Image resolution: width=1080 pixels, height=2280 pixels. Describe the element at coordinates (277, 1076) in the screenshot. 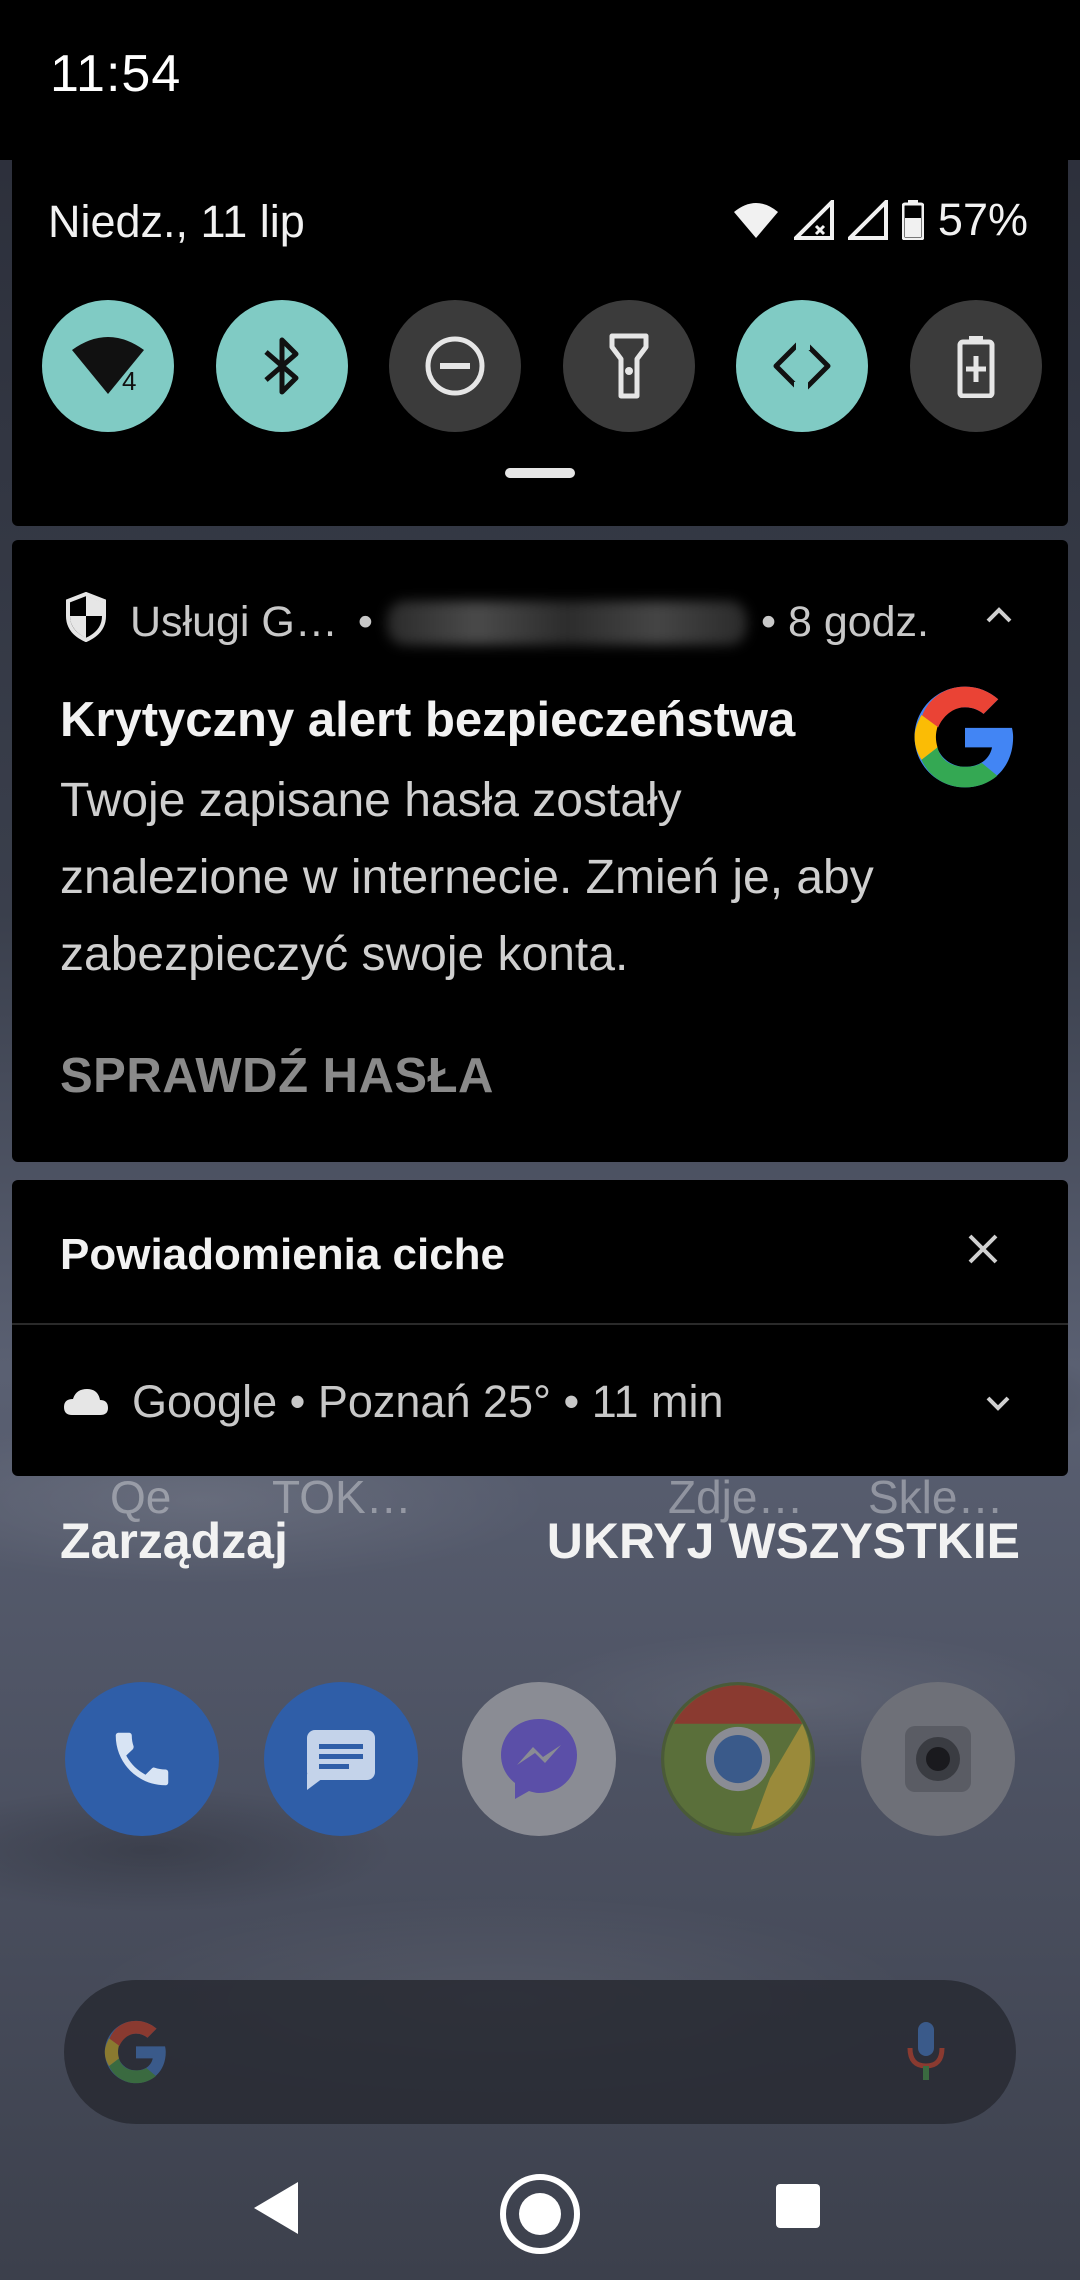

I see `check-passwords-button: SPRAWDŹ HASŁA` at that location.